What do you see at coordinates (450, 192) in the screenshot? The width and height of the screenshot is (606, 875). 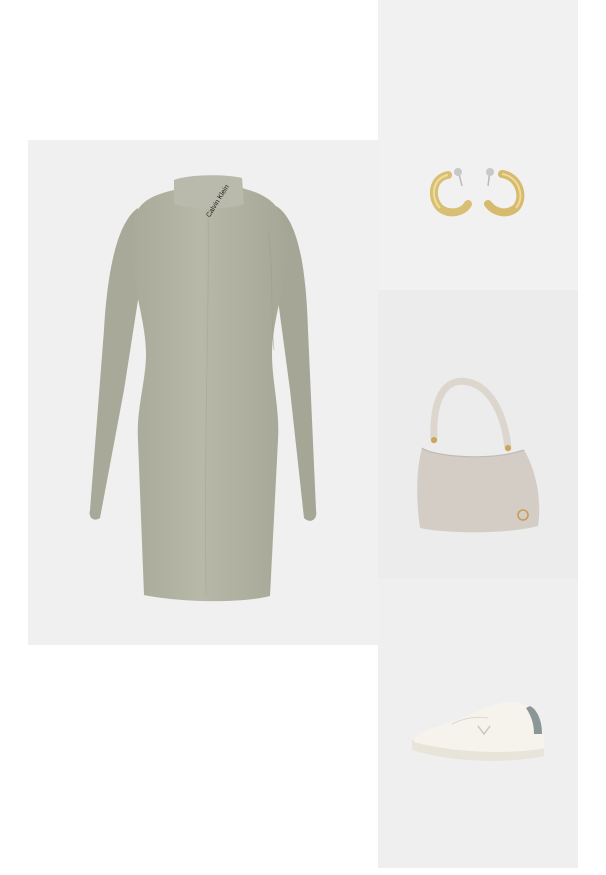 I see `left-earring` at bounding box center [450, 192].